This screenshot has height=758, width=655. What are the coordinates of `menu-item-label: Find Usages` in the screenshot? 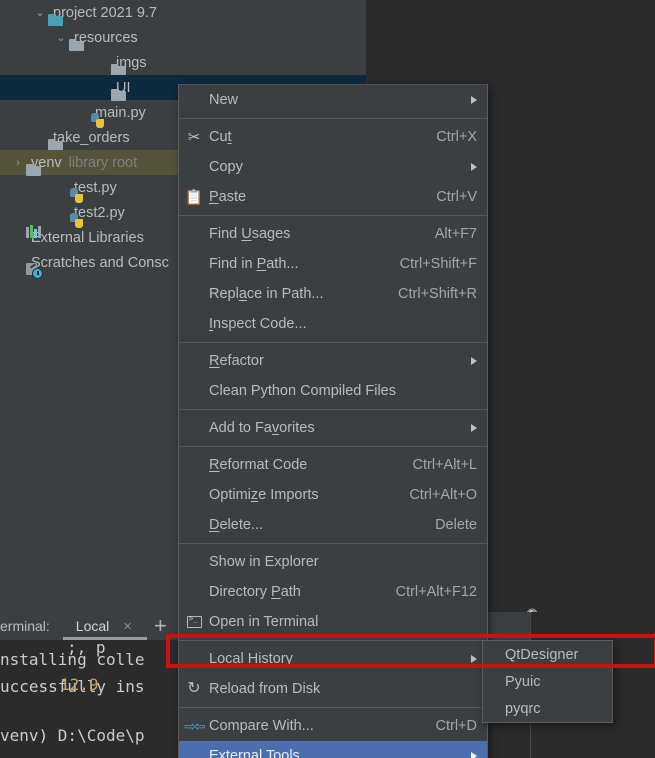 It's located at (250, 234).